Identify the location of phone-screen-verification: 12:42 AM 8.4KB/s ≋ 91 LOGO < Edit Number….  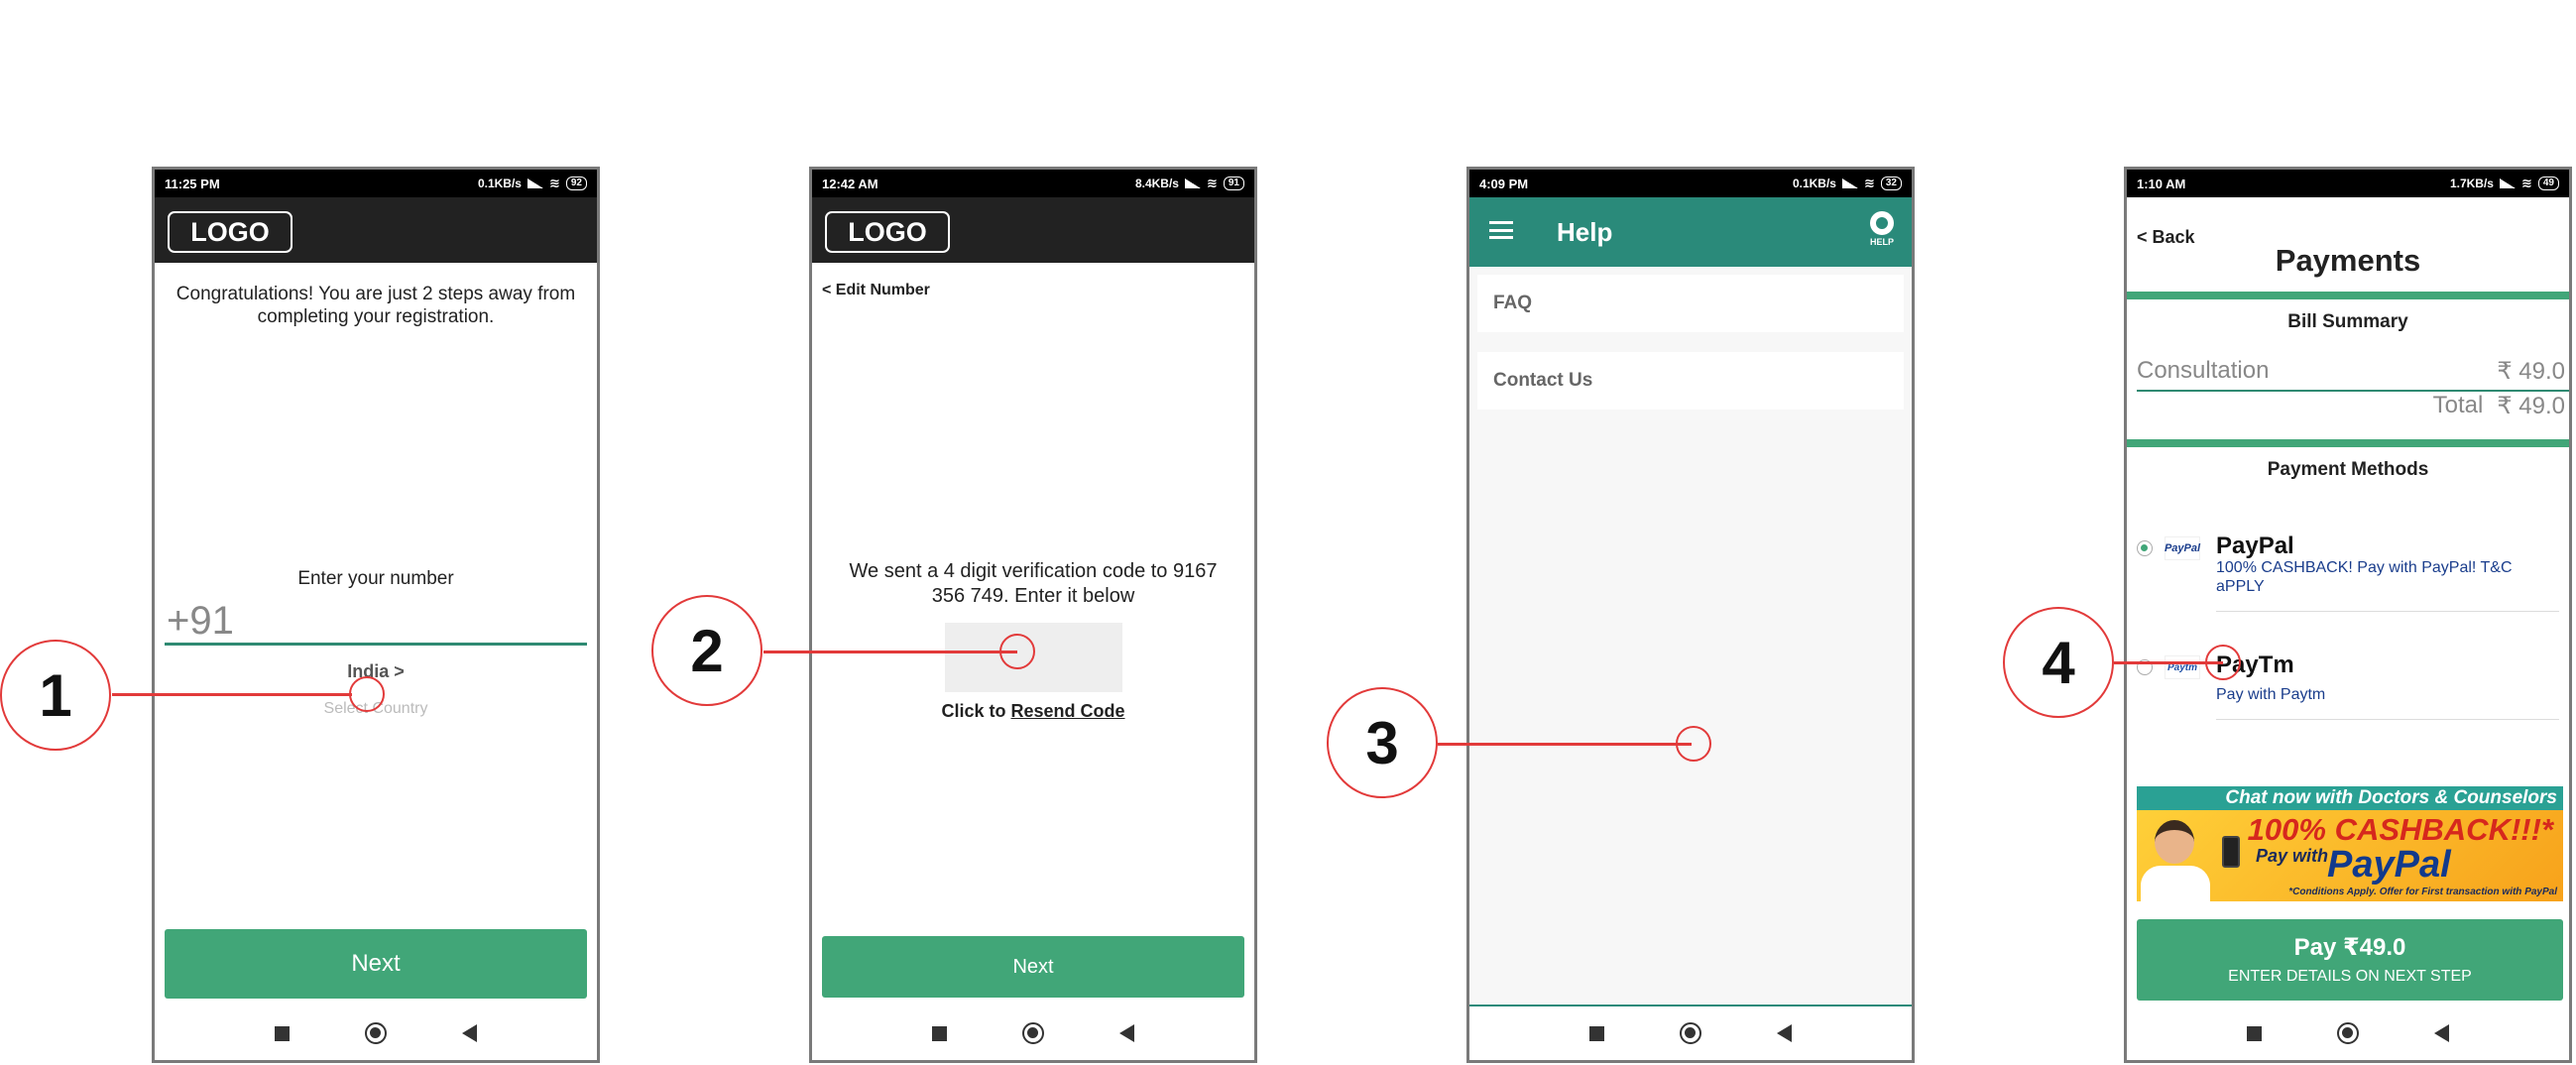
(1033, 615).